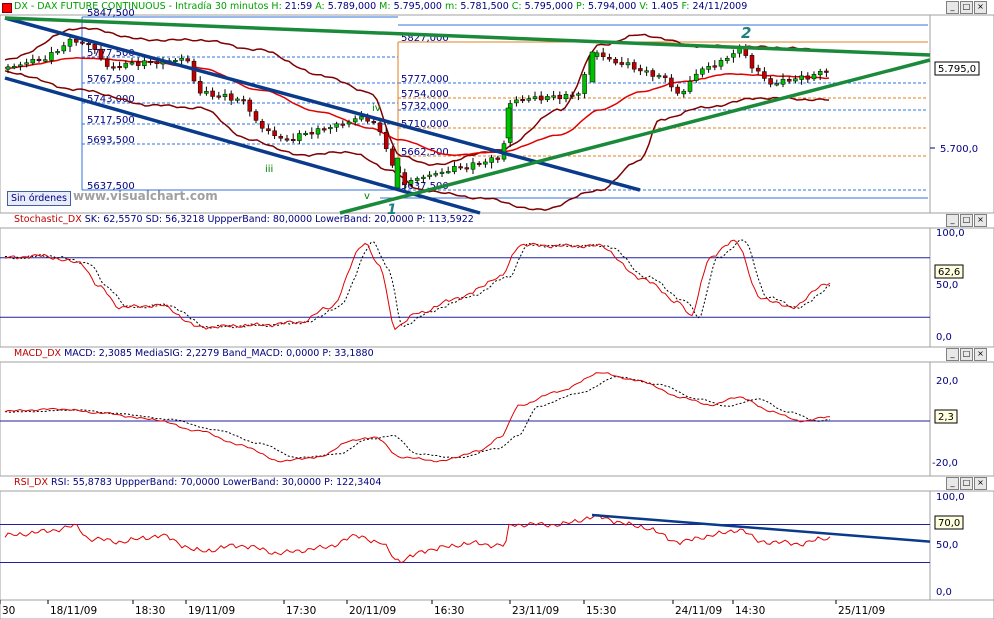 The width and height of the screenshot is (994, 619). Describe the element at coordinates (269, 169) in the screenshot. I see `wave-label: iii` at that location.